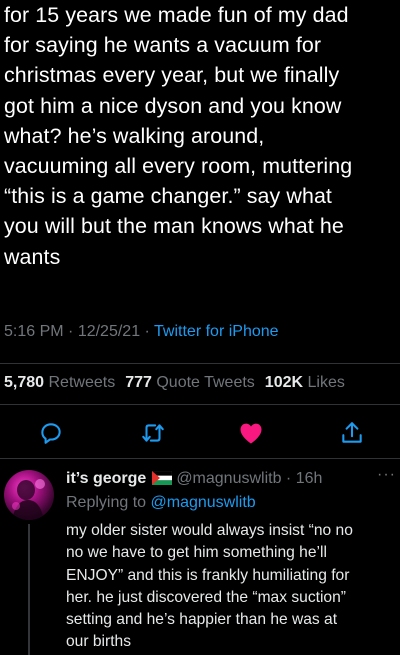 The width and height of the screenshot is (400, 655). I want to click on tweet-metadata: 5:16 PM · 12/25/21 · Twitter for iPhone, so click(141, 332).